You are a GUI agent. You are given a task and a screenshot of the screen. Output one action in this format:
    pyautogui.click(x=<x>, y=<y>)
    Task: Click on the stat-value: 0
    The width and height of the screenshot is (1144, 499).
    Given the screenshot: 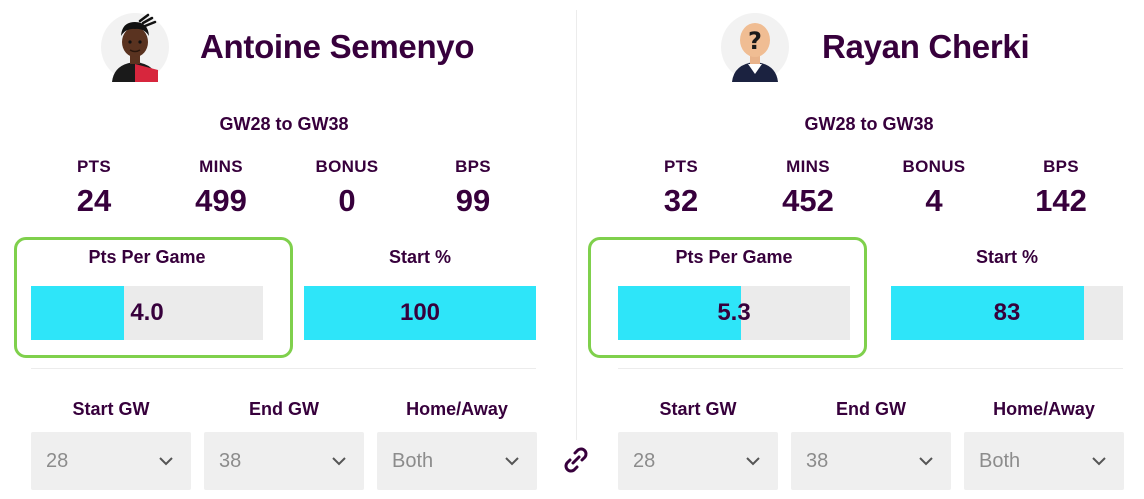 What is the action you would take?
    pyautogui.click(x=347, y=200)
    